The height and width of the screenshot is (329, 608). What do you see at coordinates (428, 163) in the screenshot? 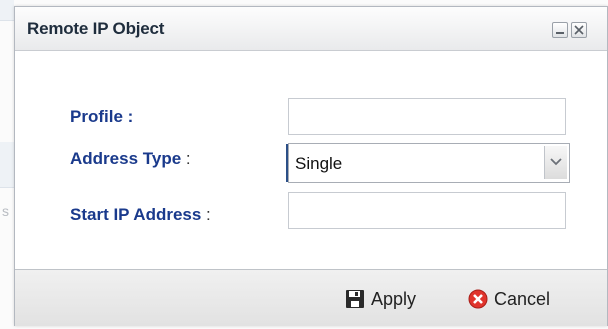
I see `address-type-select: Single` at bounding box center [428, 163].